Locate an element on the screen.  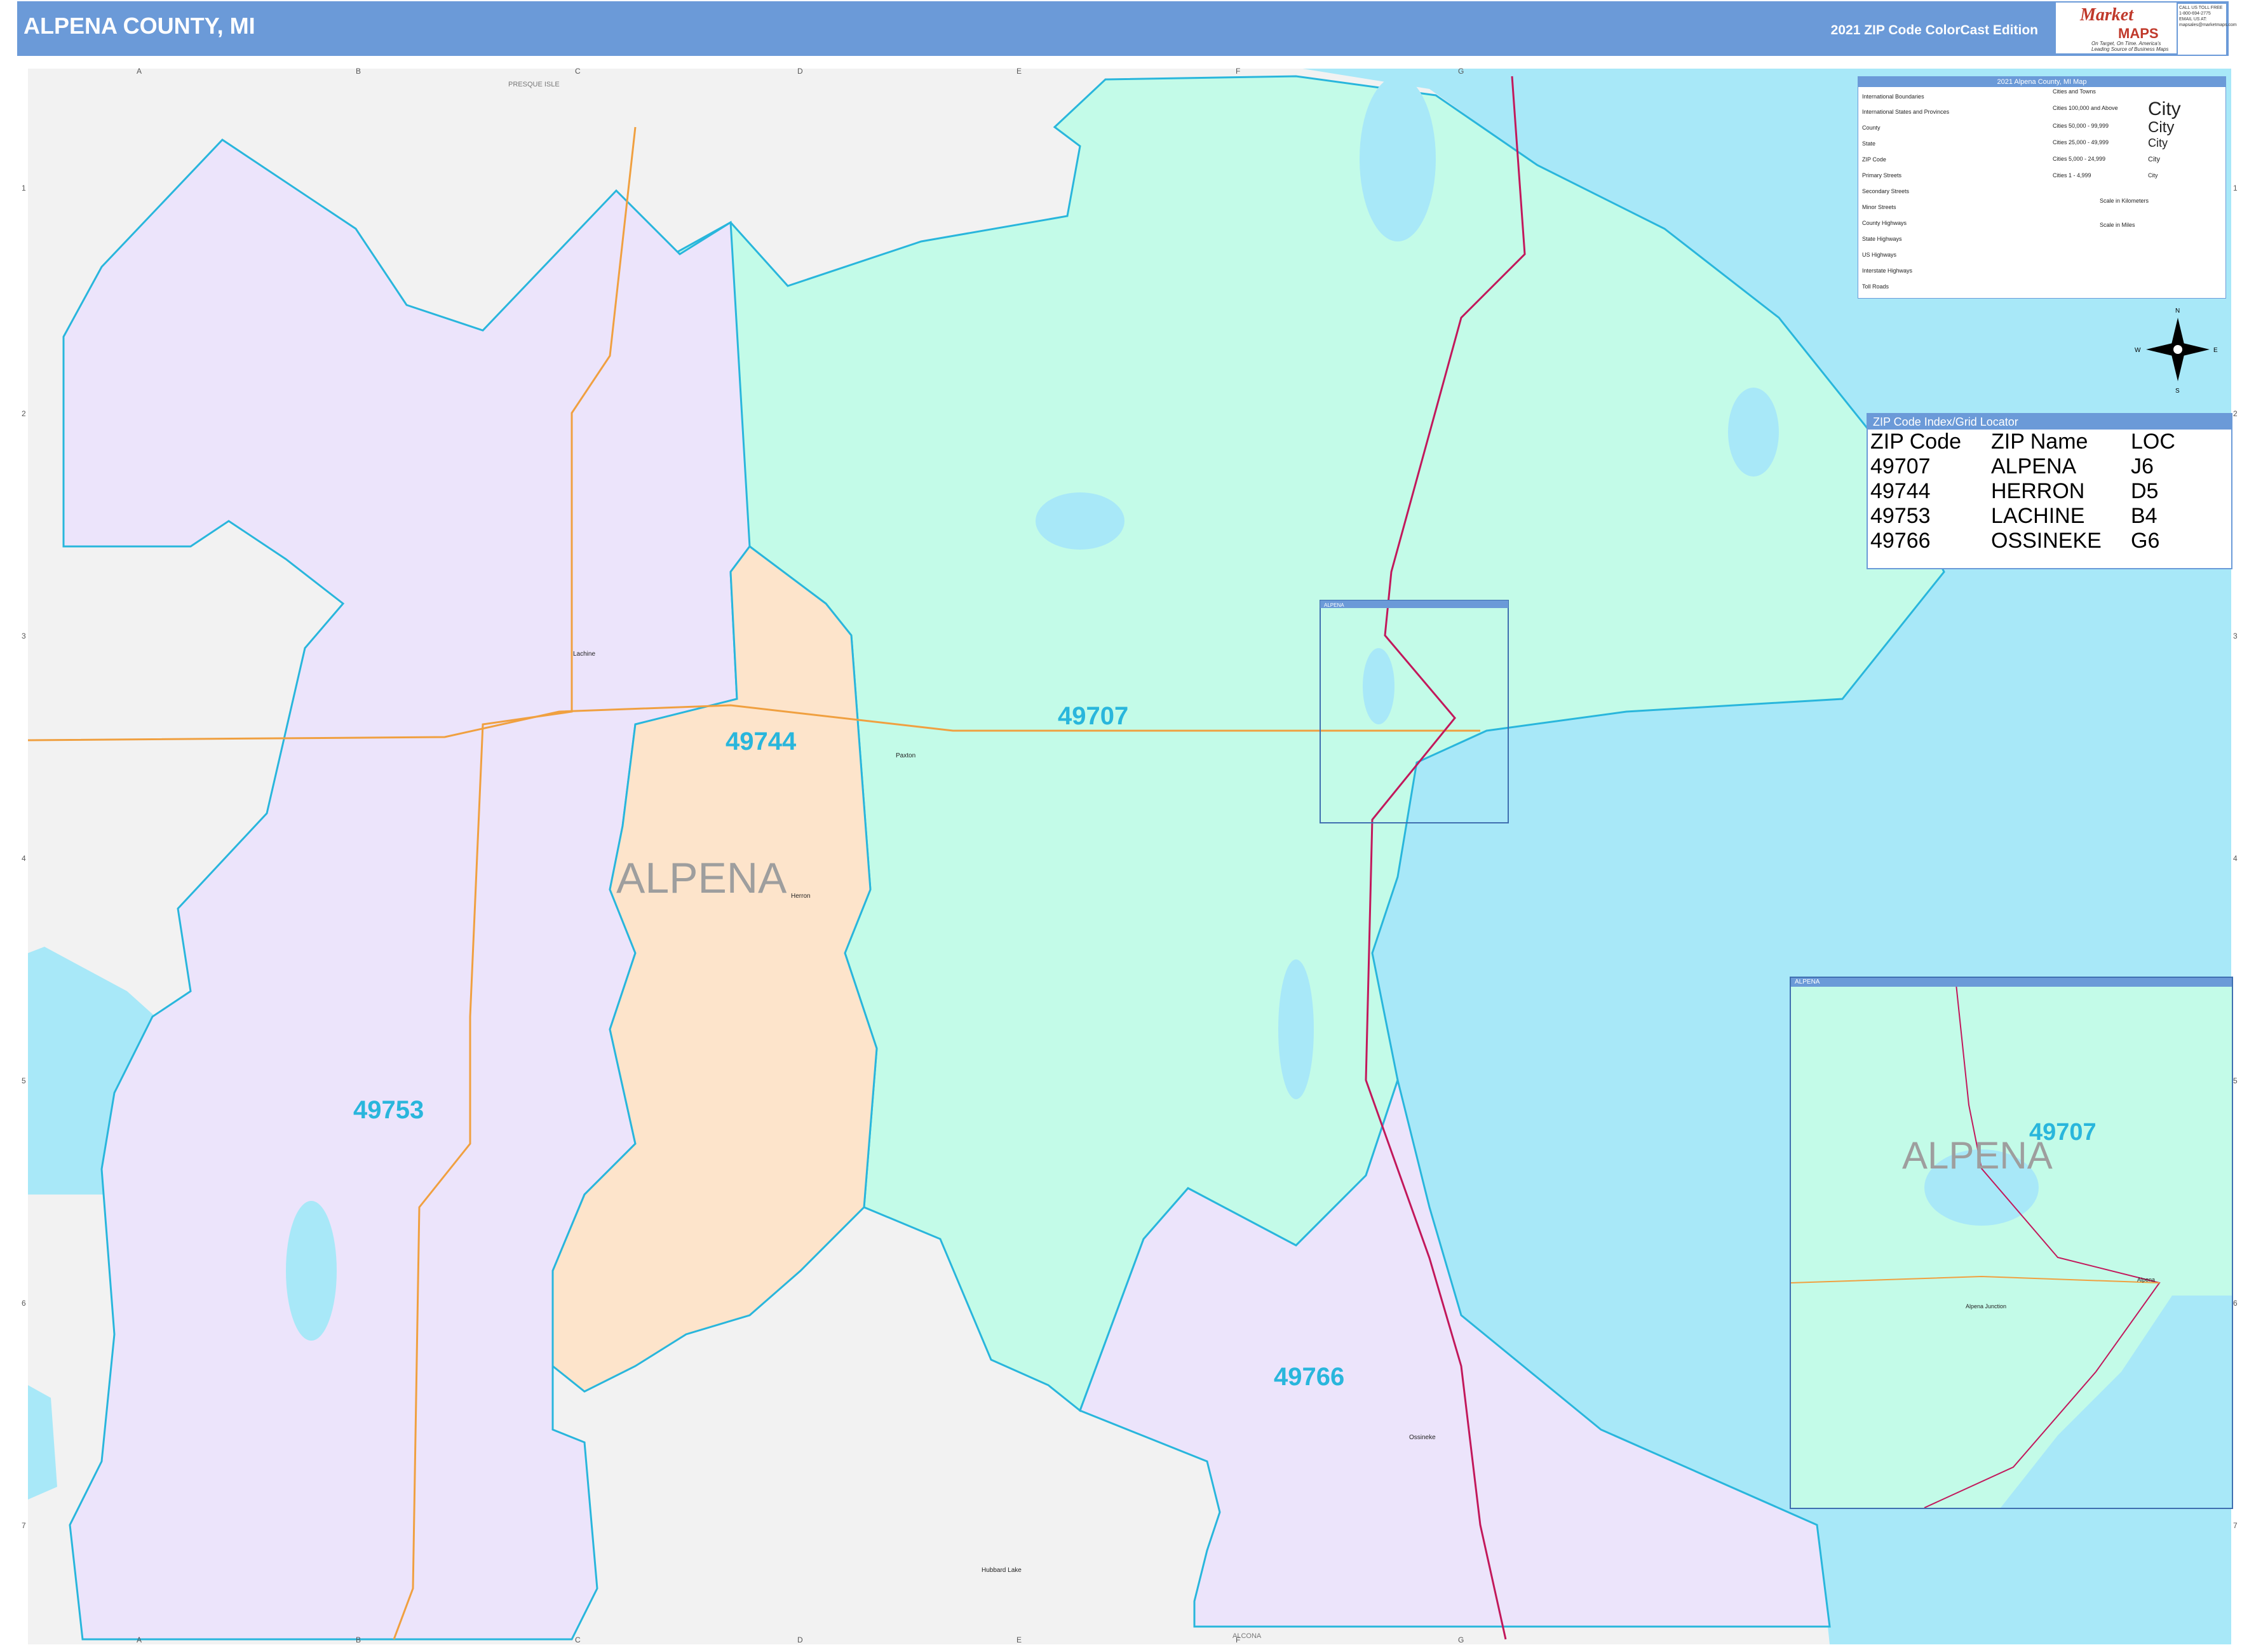
legend-item: County Highways is located at coordinates (1884, 223).